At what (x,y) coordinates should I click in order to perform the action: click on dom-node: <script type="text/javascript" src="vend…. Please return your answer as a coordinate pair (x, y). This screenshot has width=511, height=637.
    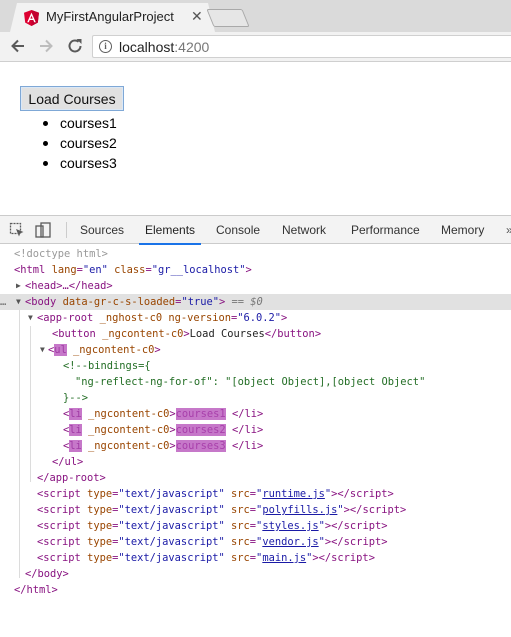
    Looking at the image, I should click on (255, 542).